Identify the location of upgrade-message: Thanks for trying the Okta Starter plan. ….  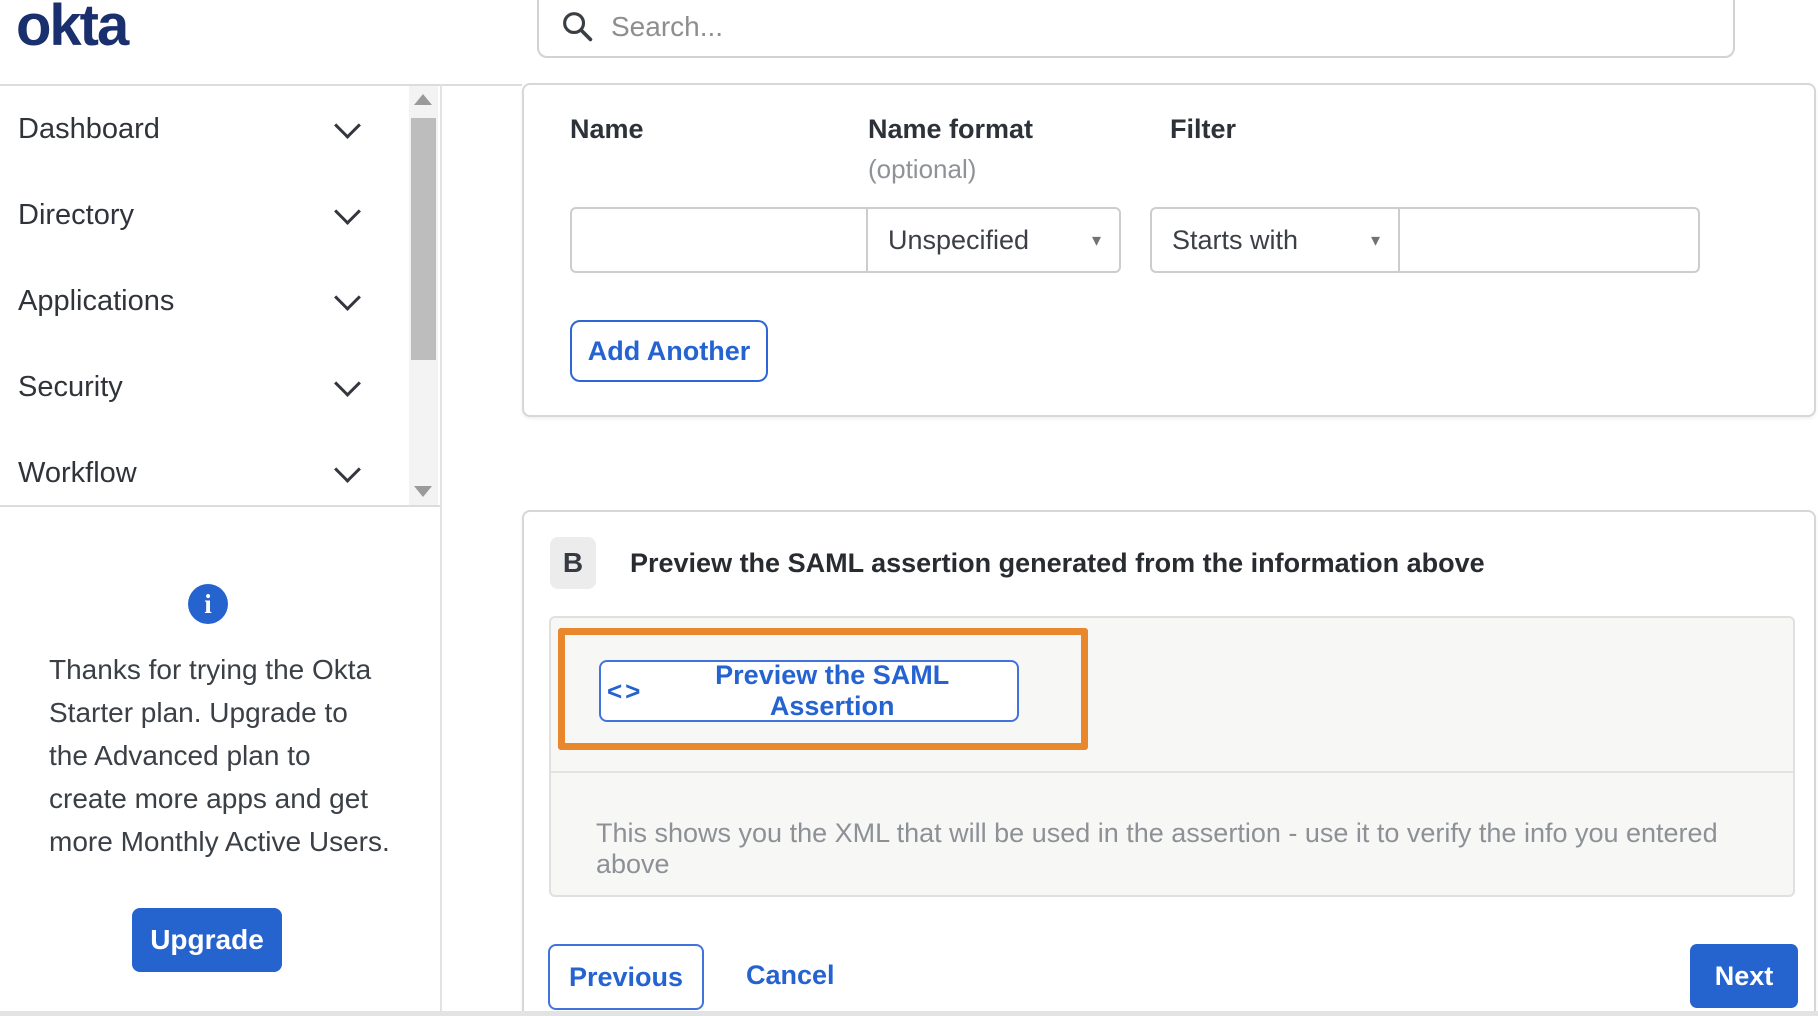
(224, 755).